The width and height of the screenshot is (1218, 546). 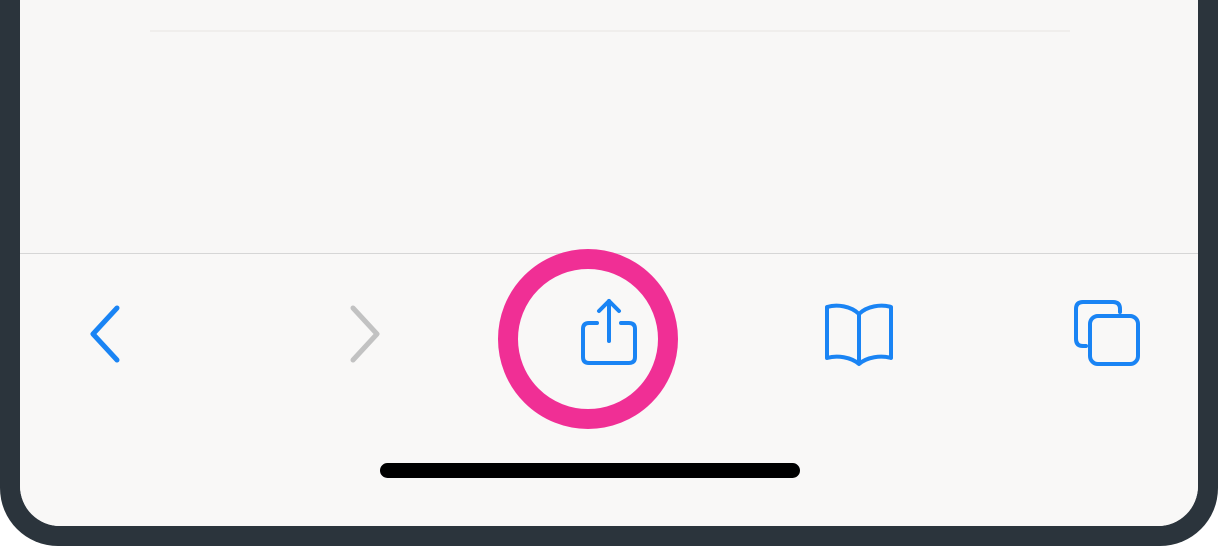 I want to click on back-button, so click(x=107, y=334).